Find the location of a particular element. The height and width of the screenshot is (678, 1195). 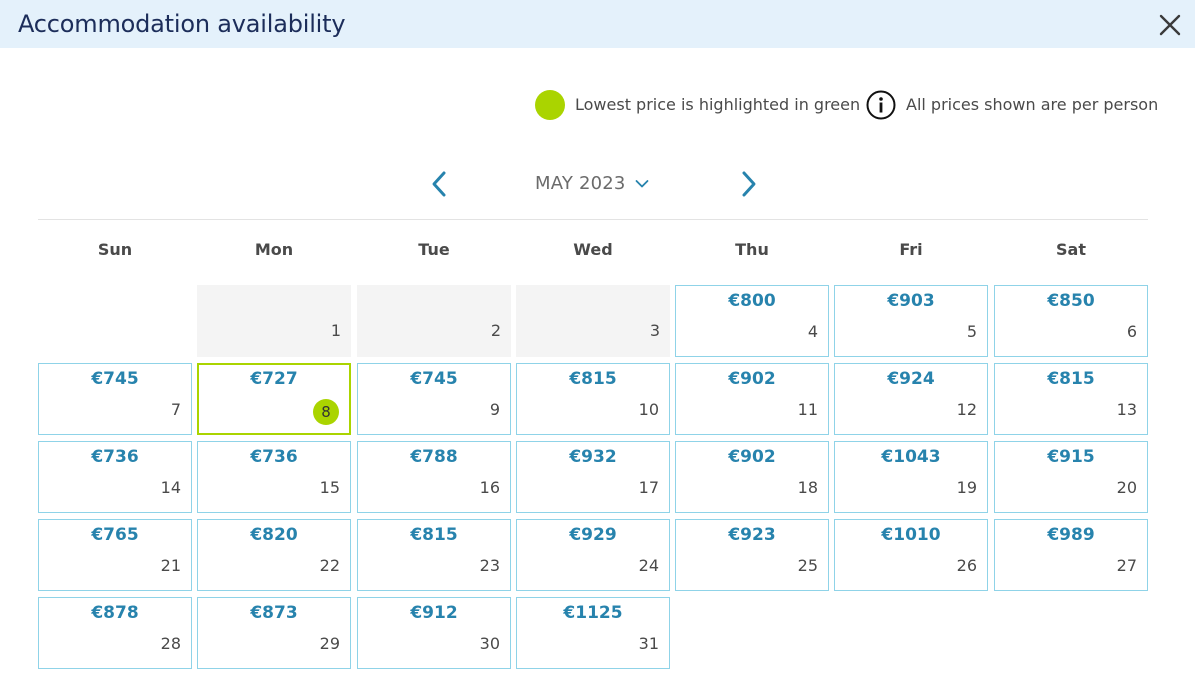

day-number: 12 is located at coordinates (966, 409).